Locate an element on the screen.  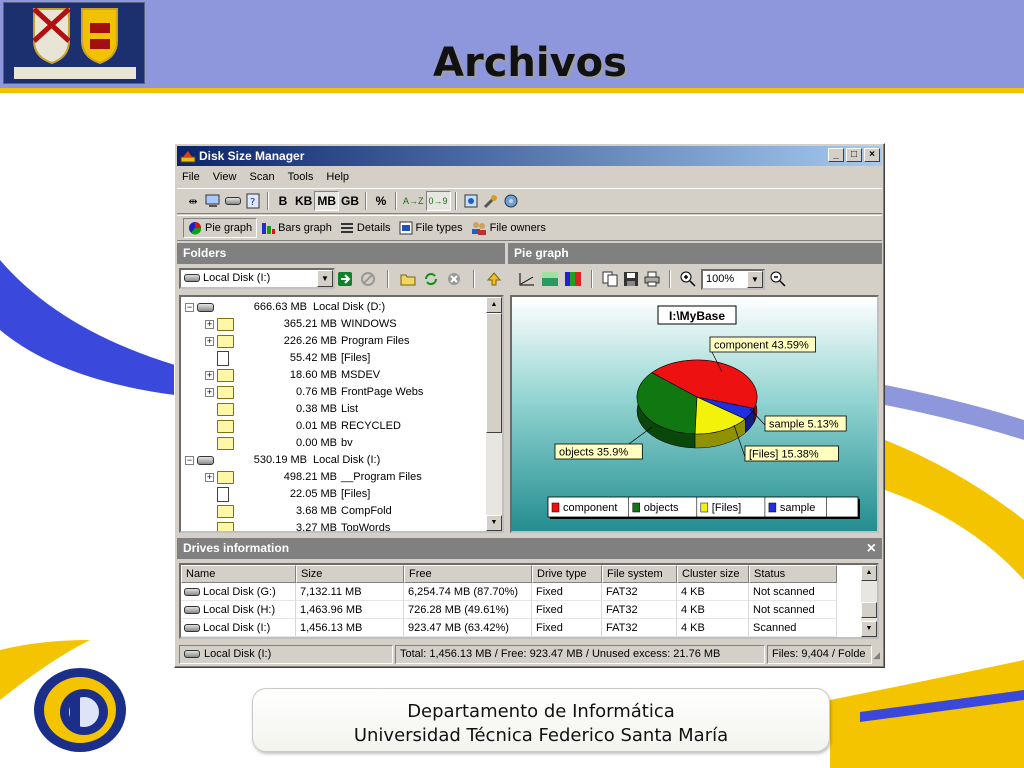
menu-tools: Tools is located at coordinates (301, 177).